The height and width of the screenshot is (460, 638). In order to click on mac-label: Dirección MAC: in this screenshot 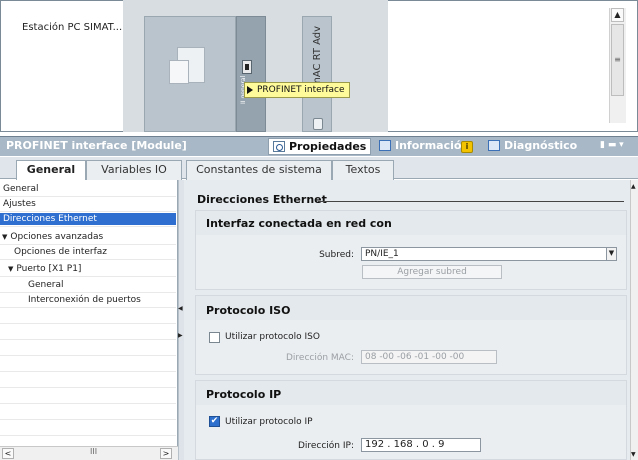, I will do `click(319, 358)`.